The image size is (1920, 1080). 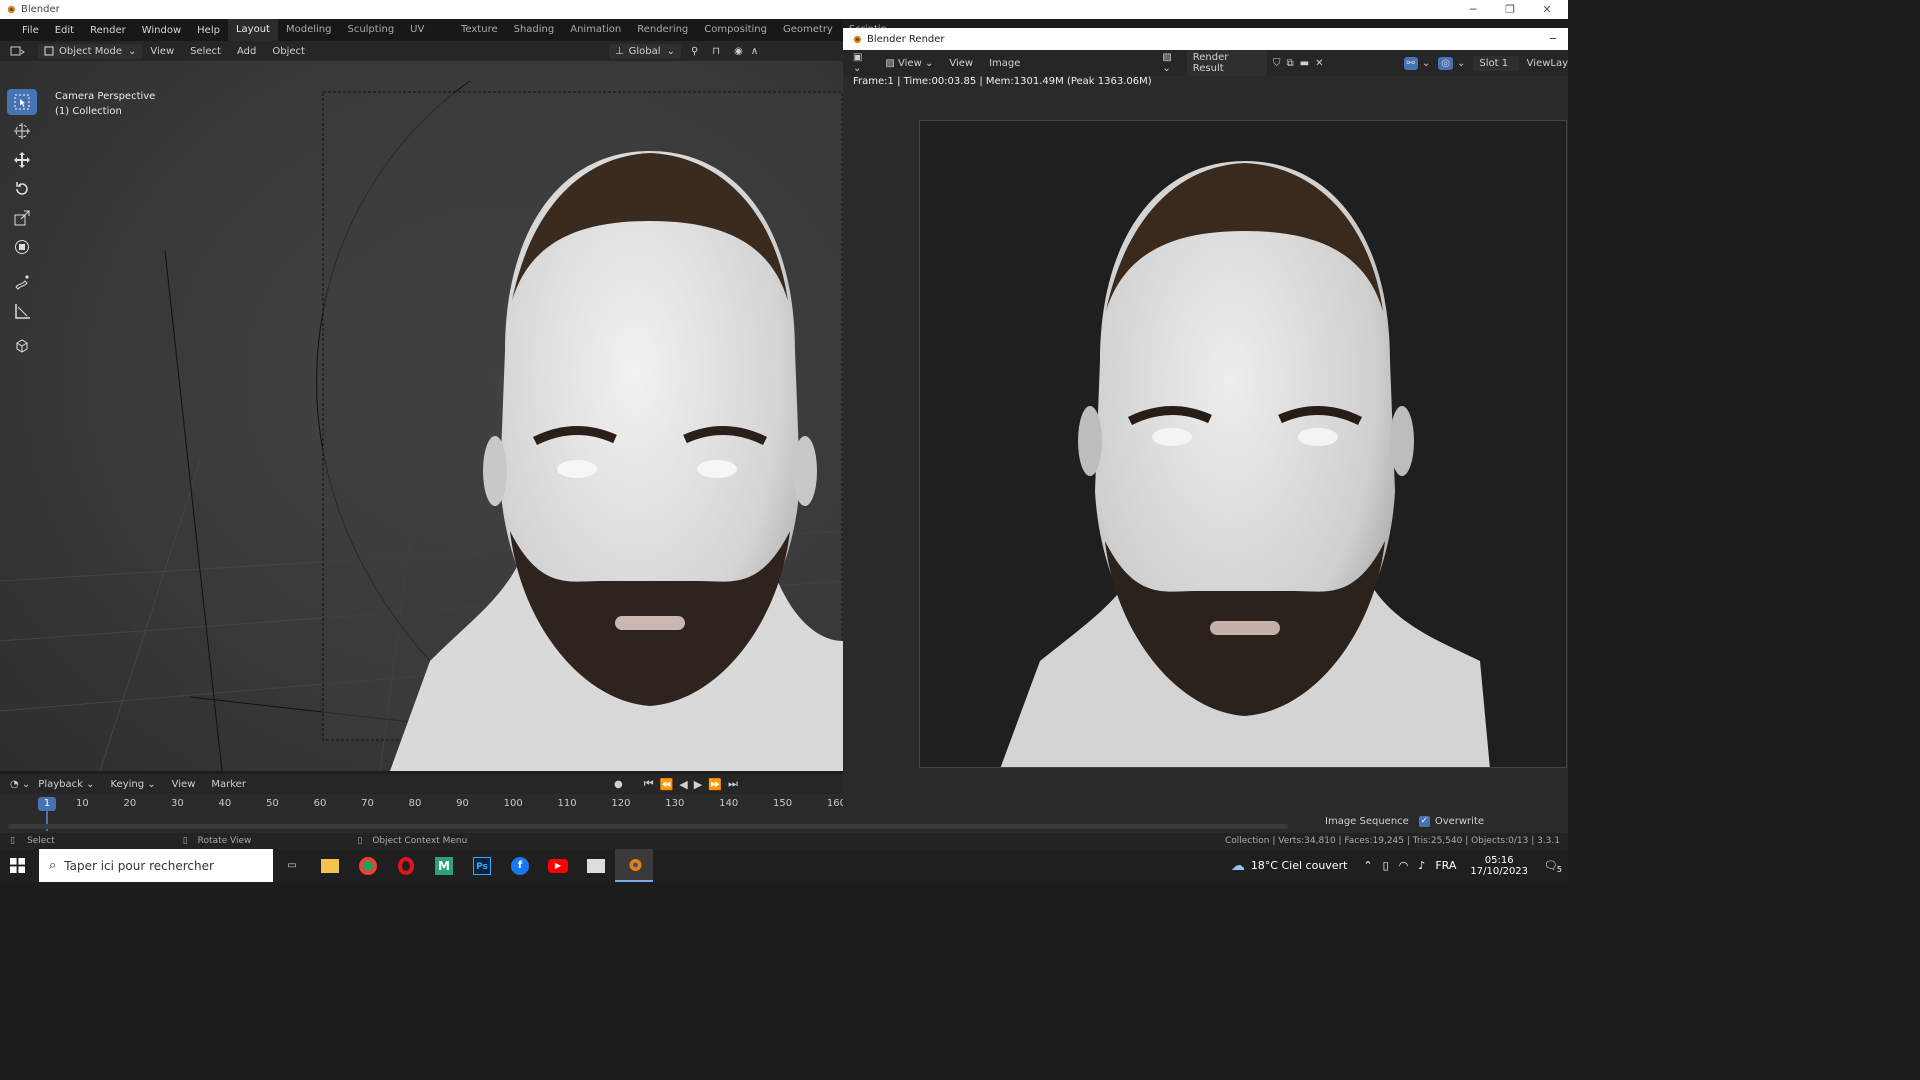 I want to click on snap-icon: ⊓, so click(x=716, y=51).